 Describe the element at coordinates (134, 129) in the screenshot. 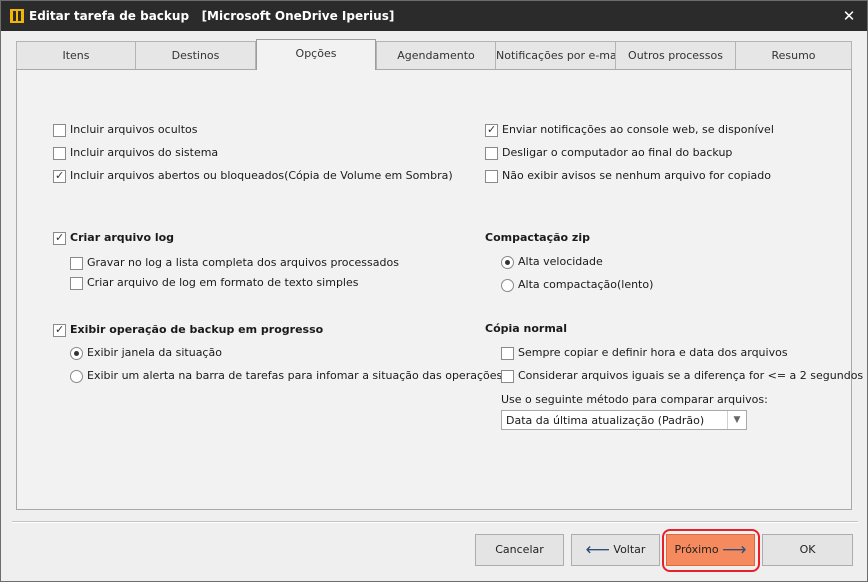

I see `option-label: Incluir arquivos ocultos` at that location.